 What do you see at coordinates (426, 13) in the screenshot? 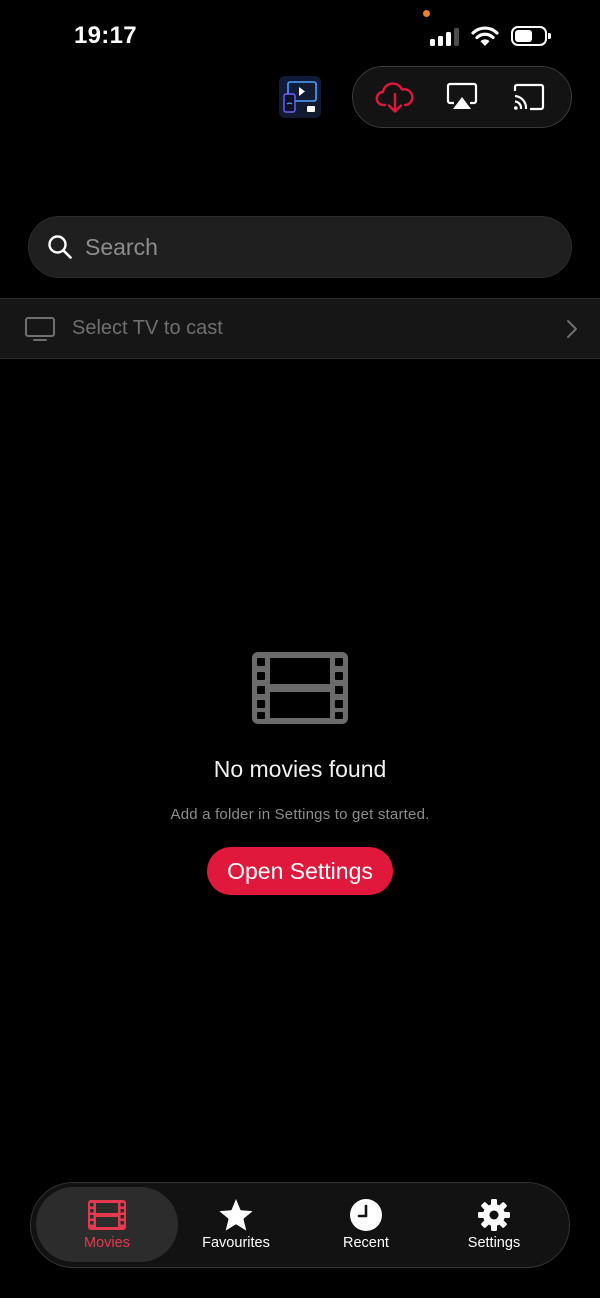
I see `privacy-indicator-dot` at bounding box center [426, 13].